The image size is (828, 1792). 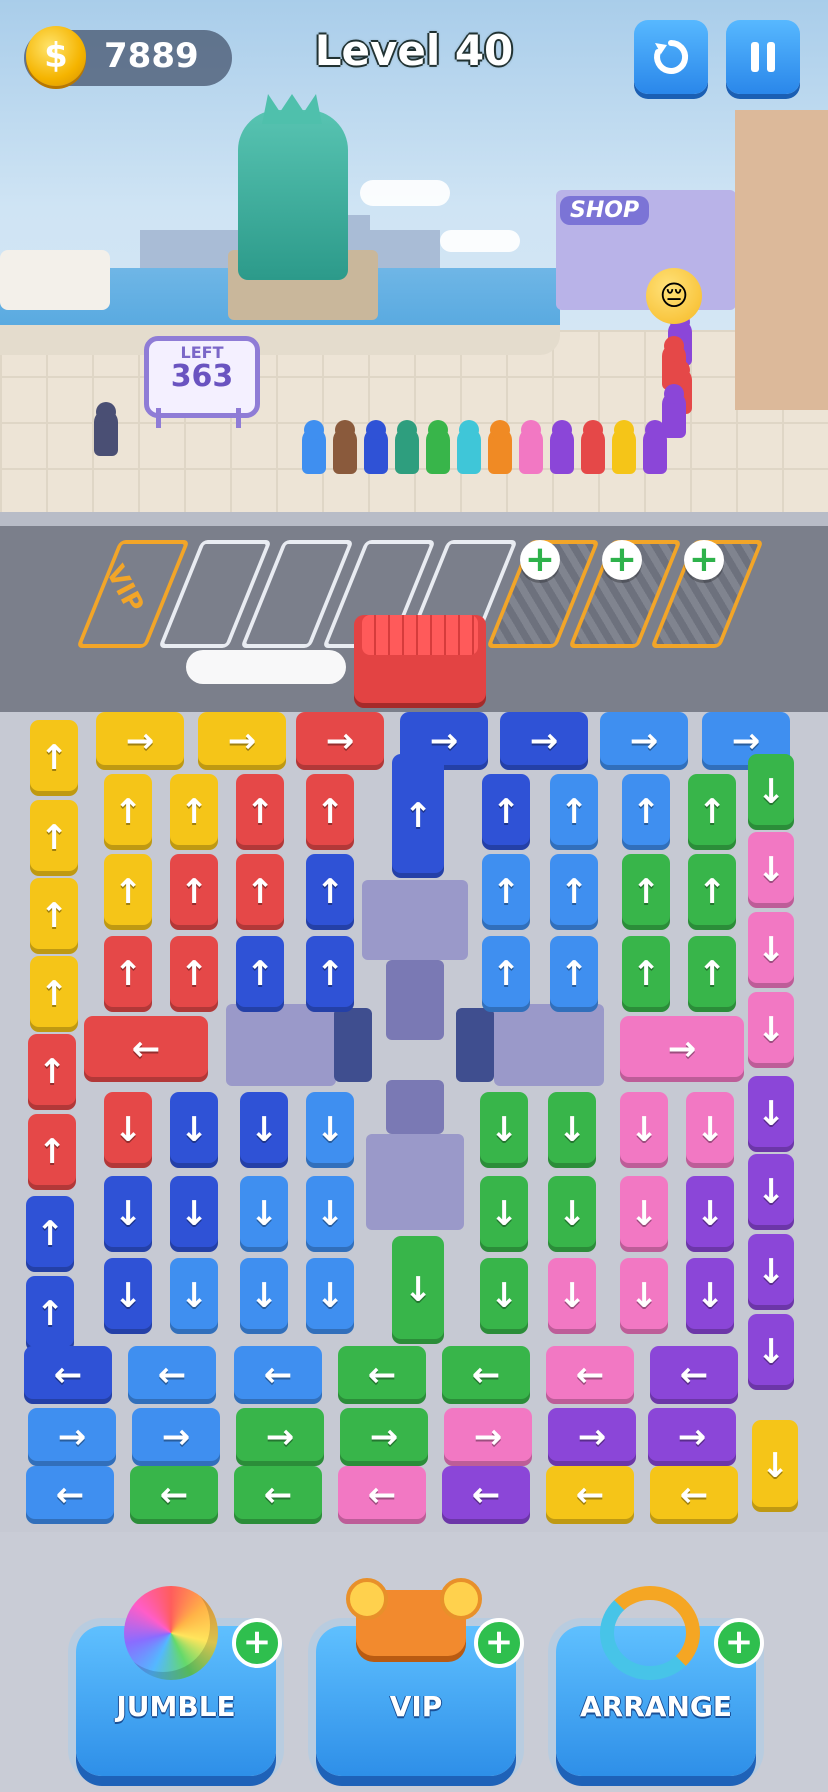 I want to click on red-car-left: ←, so click(x=146, y=1049).